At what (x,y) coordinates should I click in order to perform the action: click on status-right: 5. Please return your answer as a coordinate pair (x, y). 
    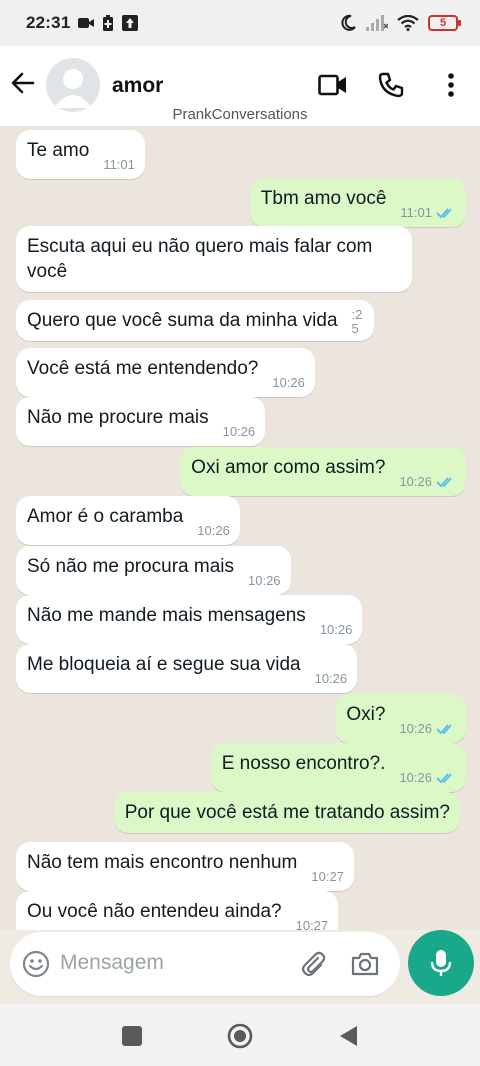
    Looking at the image, I should click on (400, 23).